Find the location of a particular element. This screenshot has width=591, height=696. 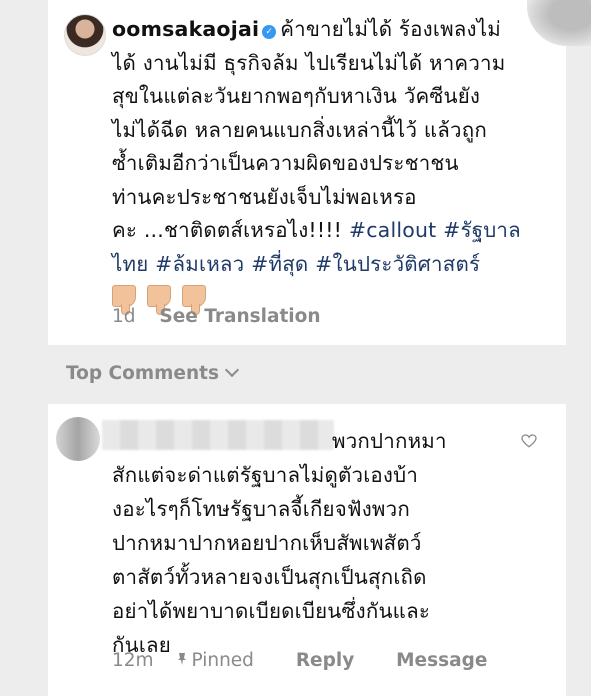

caption-line: ซ้ำเติมอีกว่าเป็นความผิดของประชาชน is located at coordinates (285, 163).